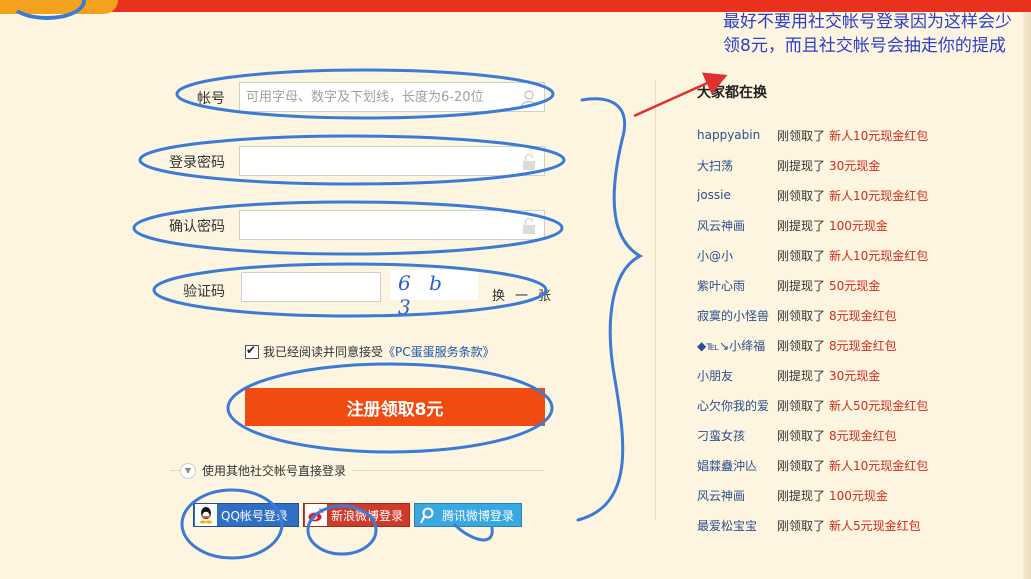 Image resolution: width=1031 pixels, height=579 pixels. What do you see at coordinates (367, 515) in the screenshot?
I see `sina-weibo-login-label: 新浪微博登录` at bounding box center [367, 515].